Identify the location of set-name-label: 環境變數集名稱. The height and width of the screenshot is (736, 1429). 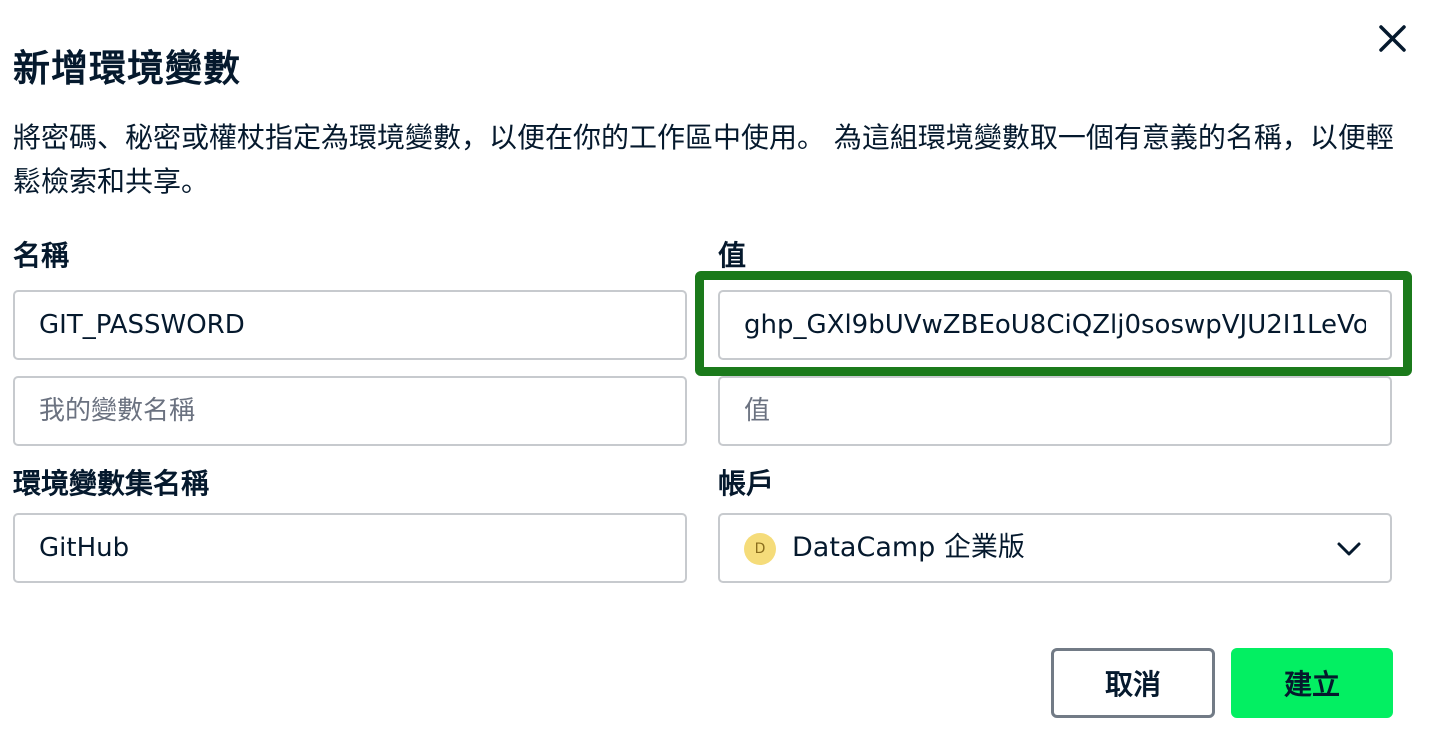
(111, 483).